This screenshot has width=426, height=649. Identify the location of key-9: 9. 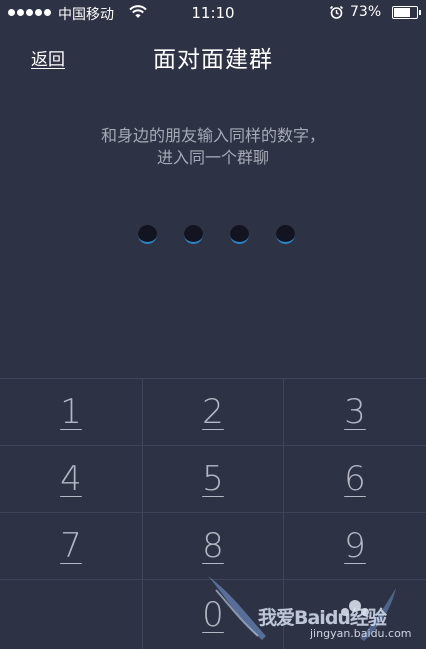
(355, 545).